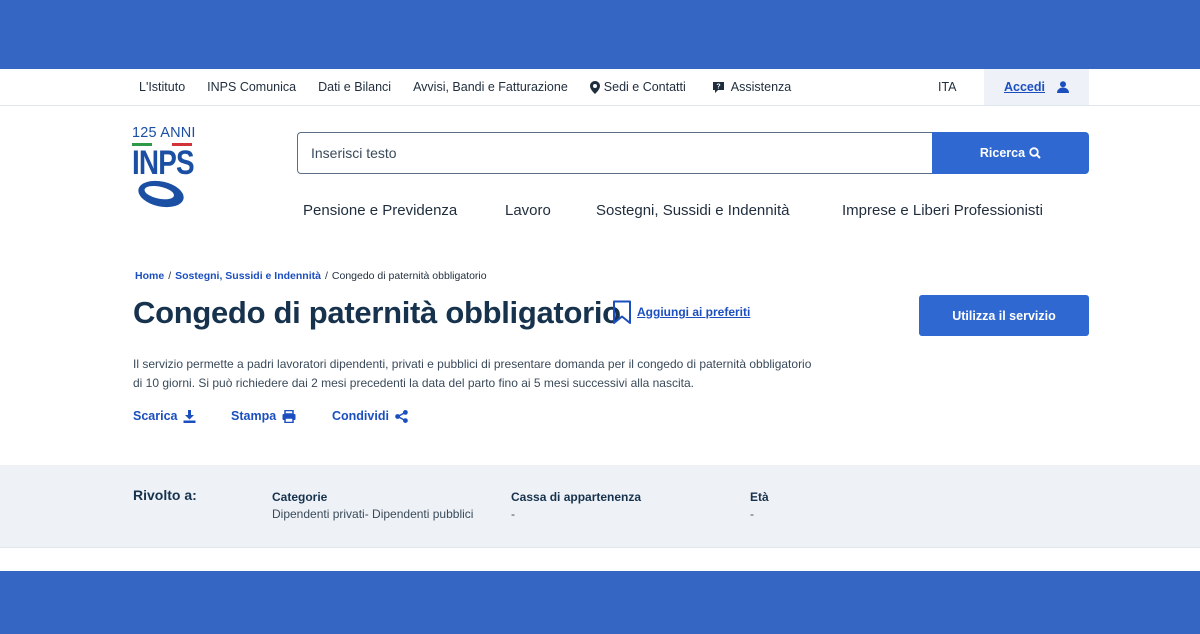  Describe the element at coordinates (163, 163) in the screenshot. I see `logo-wordmark: INPS` at that location.